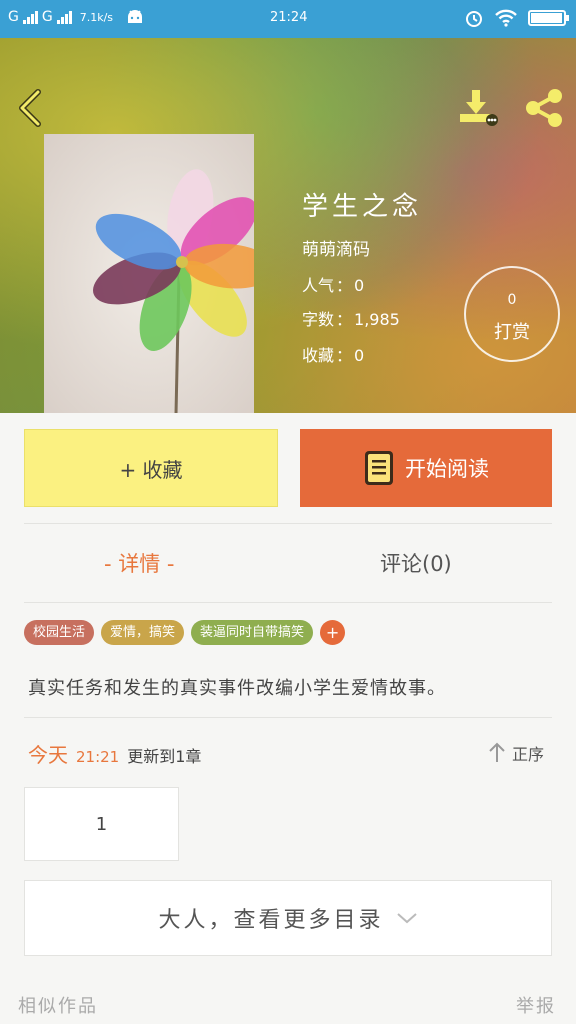  I want to click on arrow-up-icon, so click(497, 752).